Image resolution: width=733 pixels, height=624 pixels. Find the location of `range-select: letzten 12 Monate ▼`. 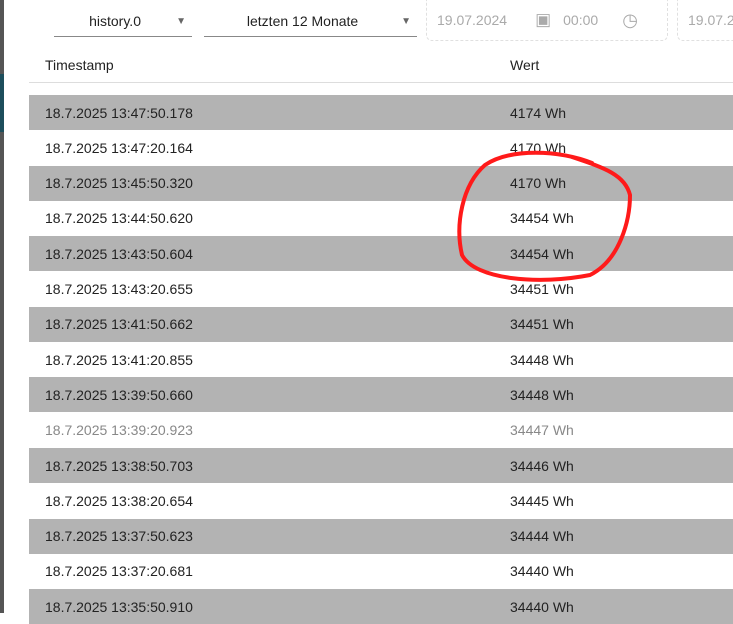

range-select: letzten 12 Monate ▼ is located at coordinates (310, 21).